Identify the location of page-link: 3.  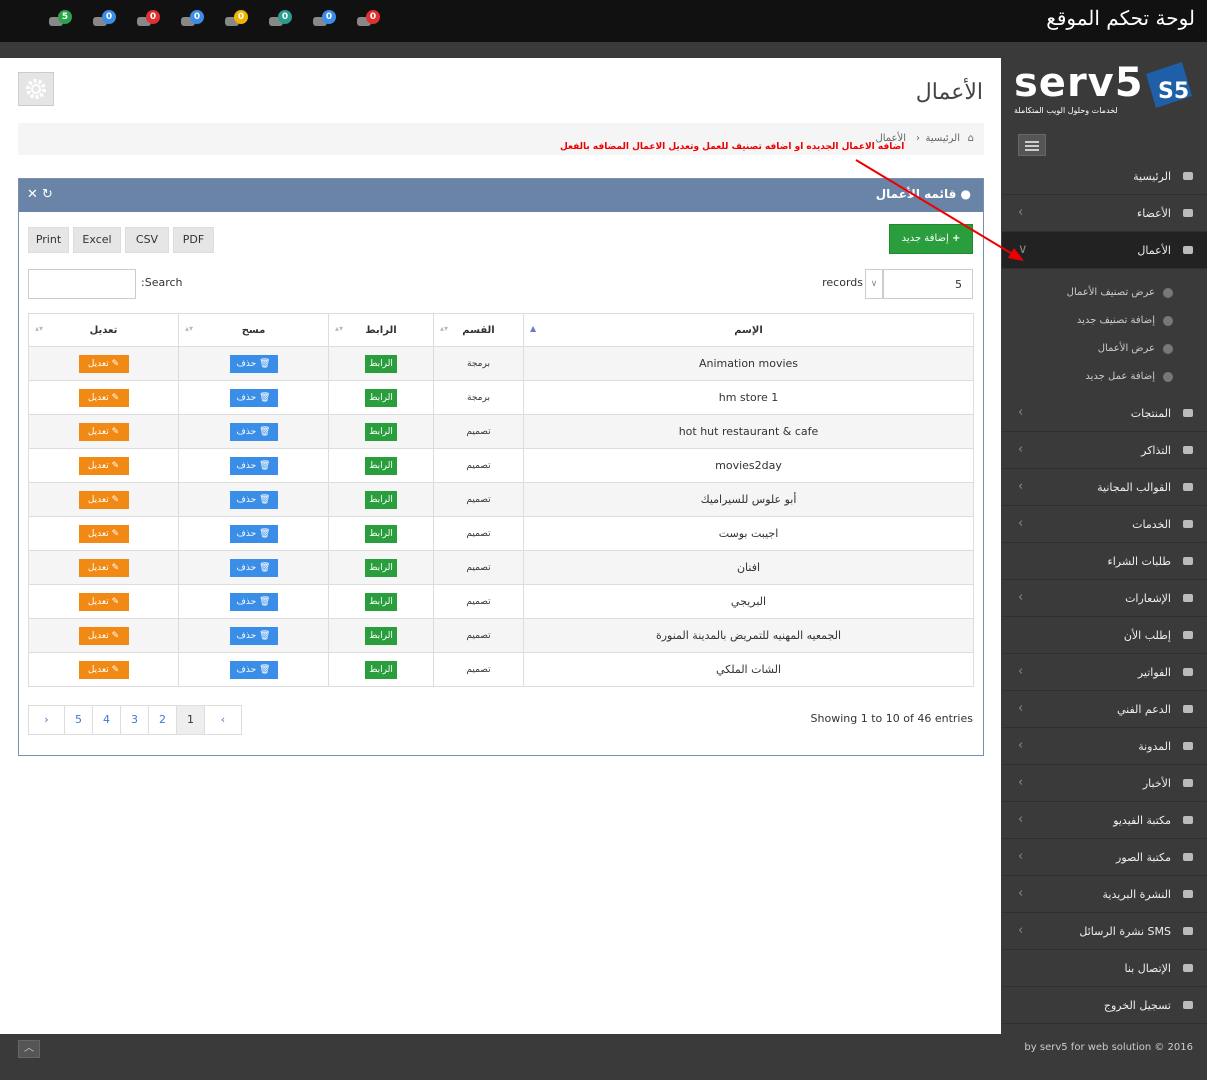
(135, 720).